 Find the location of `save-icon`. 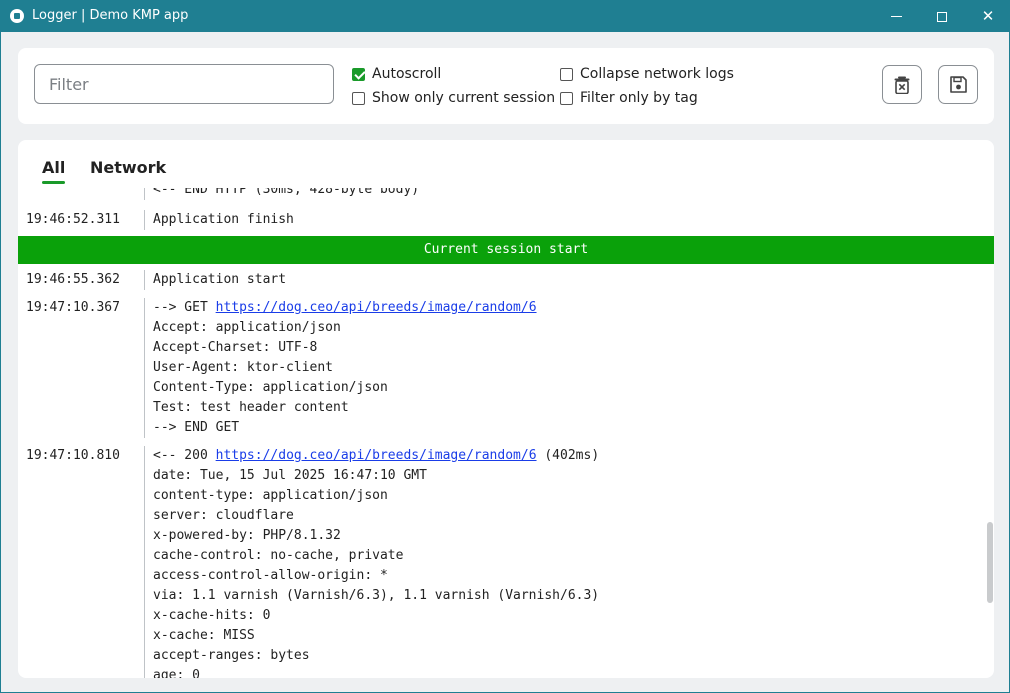

save-icon is located at coordinates (958, 84).